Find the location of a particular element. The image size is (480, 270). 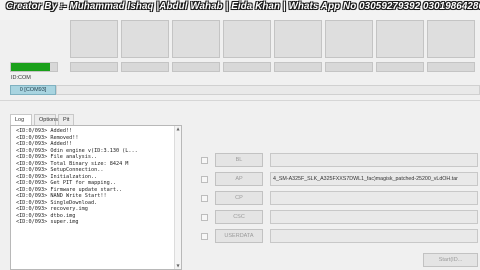

bl-button: BL is located at coordinates (239, 160).